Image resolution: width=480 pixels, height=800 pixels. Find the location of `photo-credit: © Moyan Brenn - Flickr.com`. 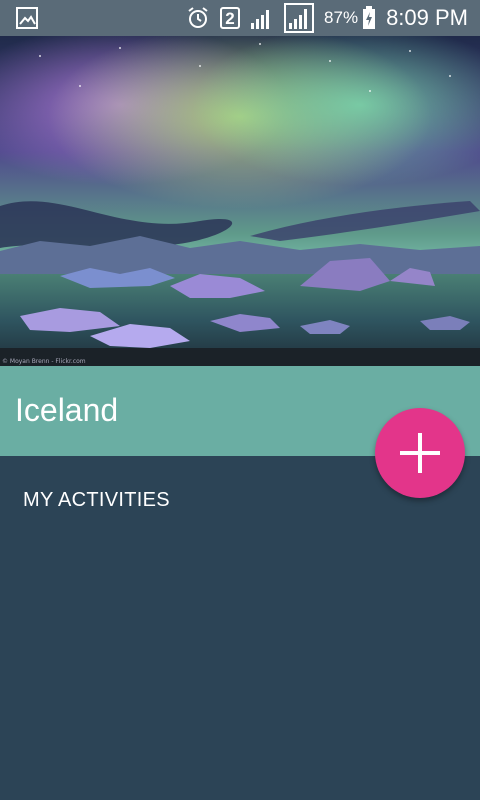

photo-credit: © Moyan Brenn - Flickr.com is located at coordinates (44, 361).